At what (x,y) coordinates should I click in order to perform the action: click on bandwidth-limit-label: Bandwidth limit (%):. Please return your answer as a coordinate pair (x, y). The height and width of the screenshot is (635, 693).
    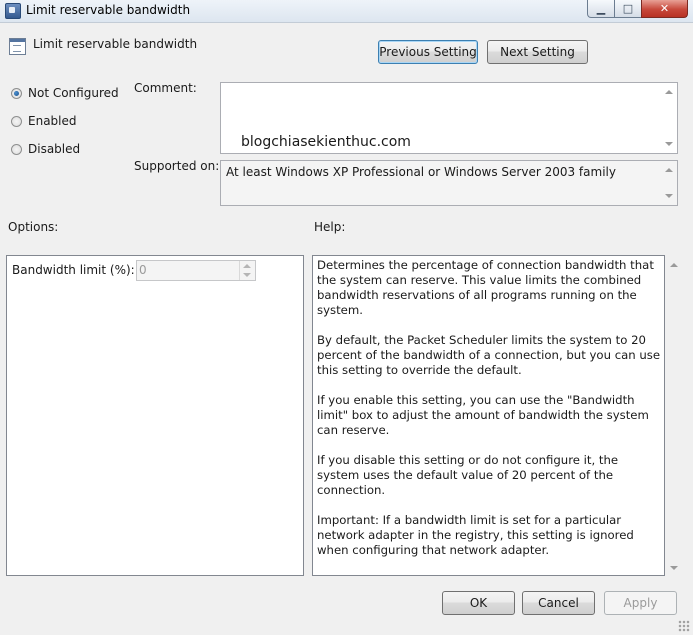
    Looking at the image, I should click on (73, 270).